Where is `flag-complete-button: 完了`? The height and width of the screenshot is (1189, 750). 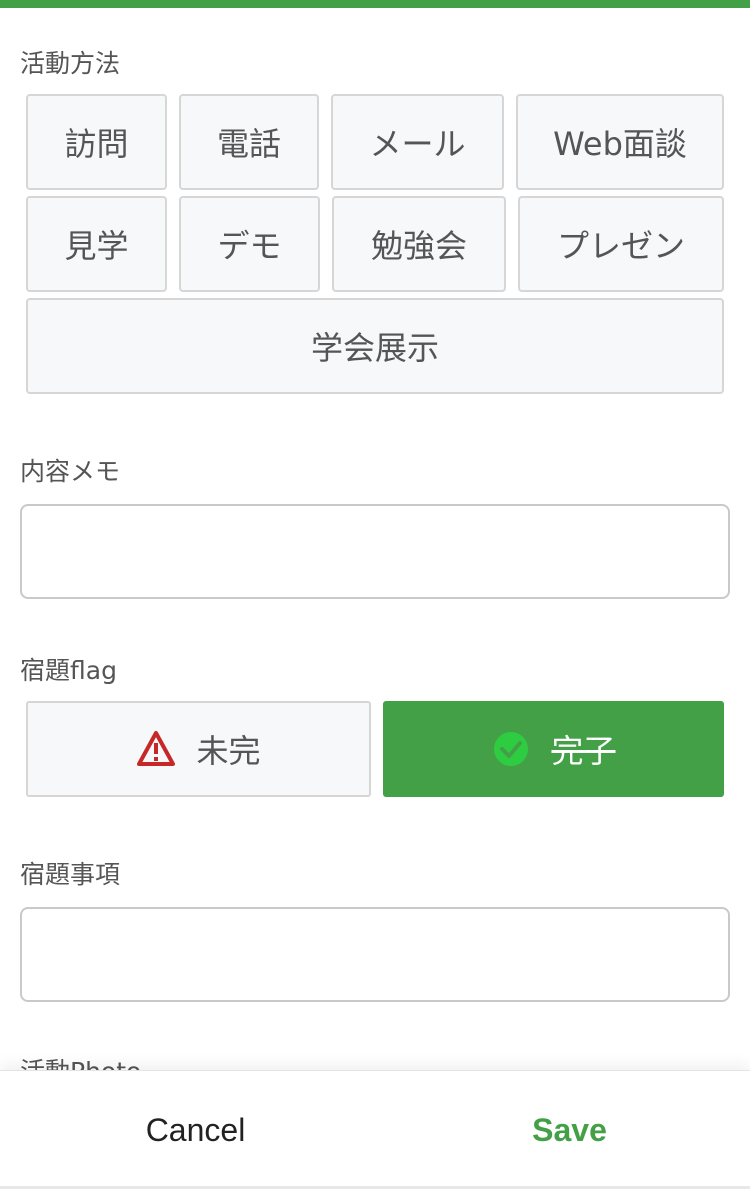
flag-complete-button: 完了 is located at coordinates (553, 749).